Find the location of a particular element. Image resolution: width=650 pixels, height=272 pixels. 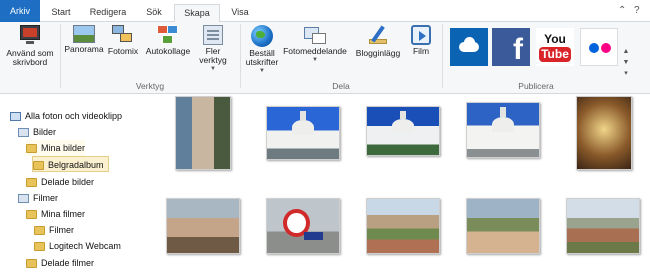

tree-item-delade-bilder: Delade bilder is located at coordinates (60, 182).